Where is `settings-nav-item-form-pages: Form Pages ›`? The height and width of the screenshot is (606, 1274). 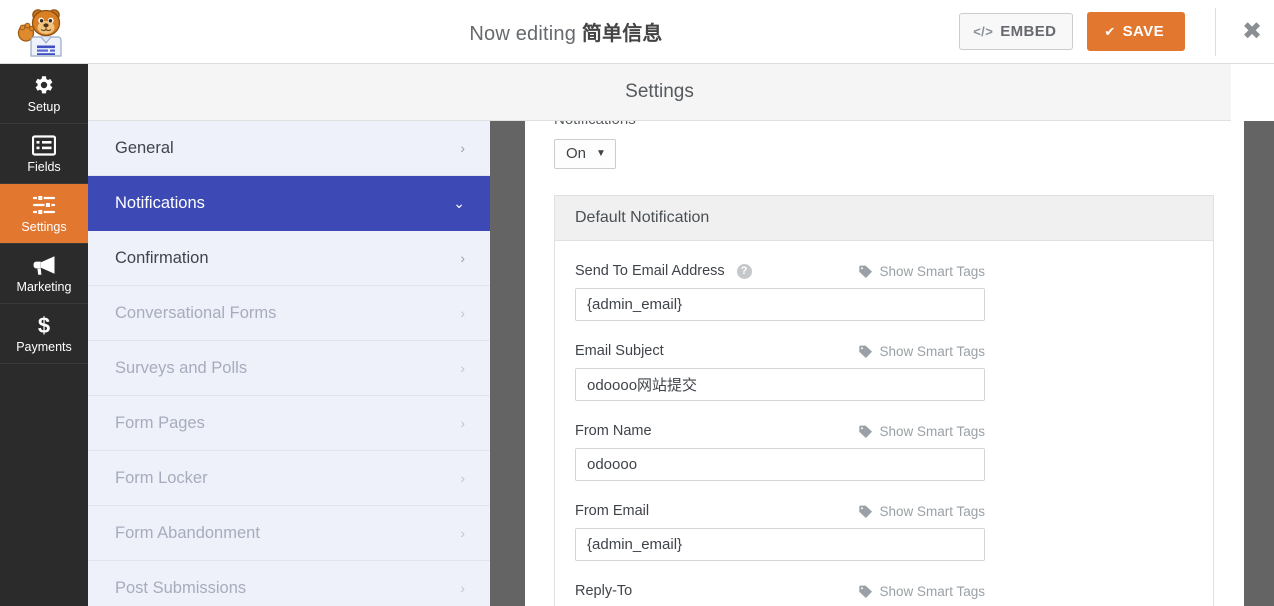
settings-nav-item-form-pages: Form Pages › is located at coordinates (289, 423).